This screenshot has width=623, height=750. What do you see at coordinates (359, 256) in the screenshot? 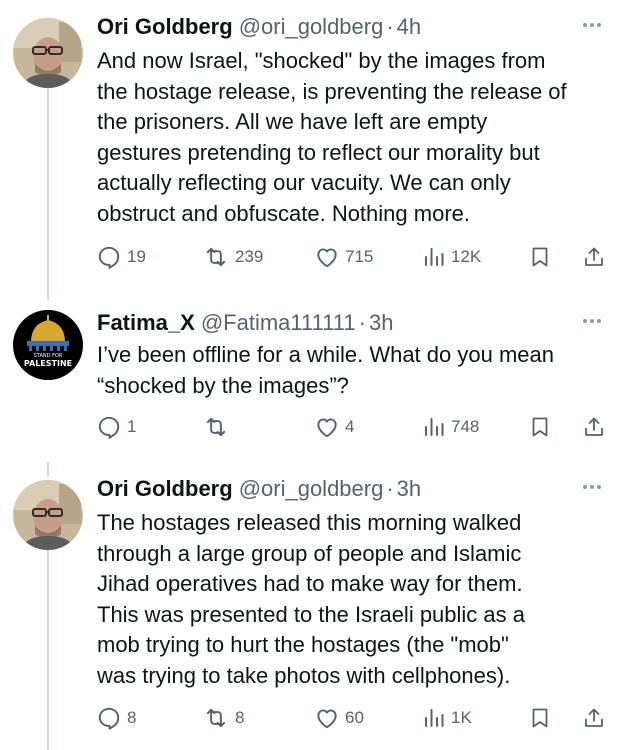
I see `like-count: 715` at bounding box center [359, 256].